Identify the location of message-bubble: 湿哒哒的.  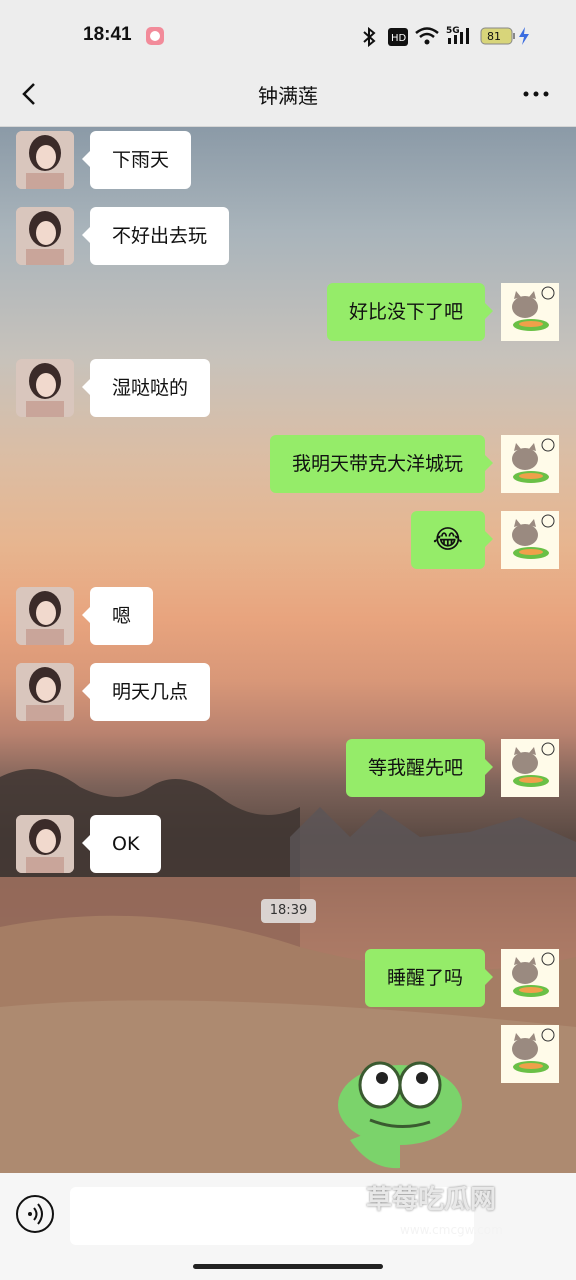
(146, 388).